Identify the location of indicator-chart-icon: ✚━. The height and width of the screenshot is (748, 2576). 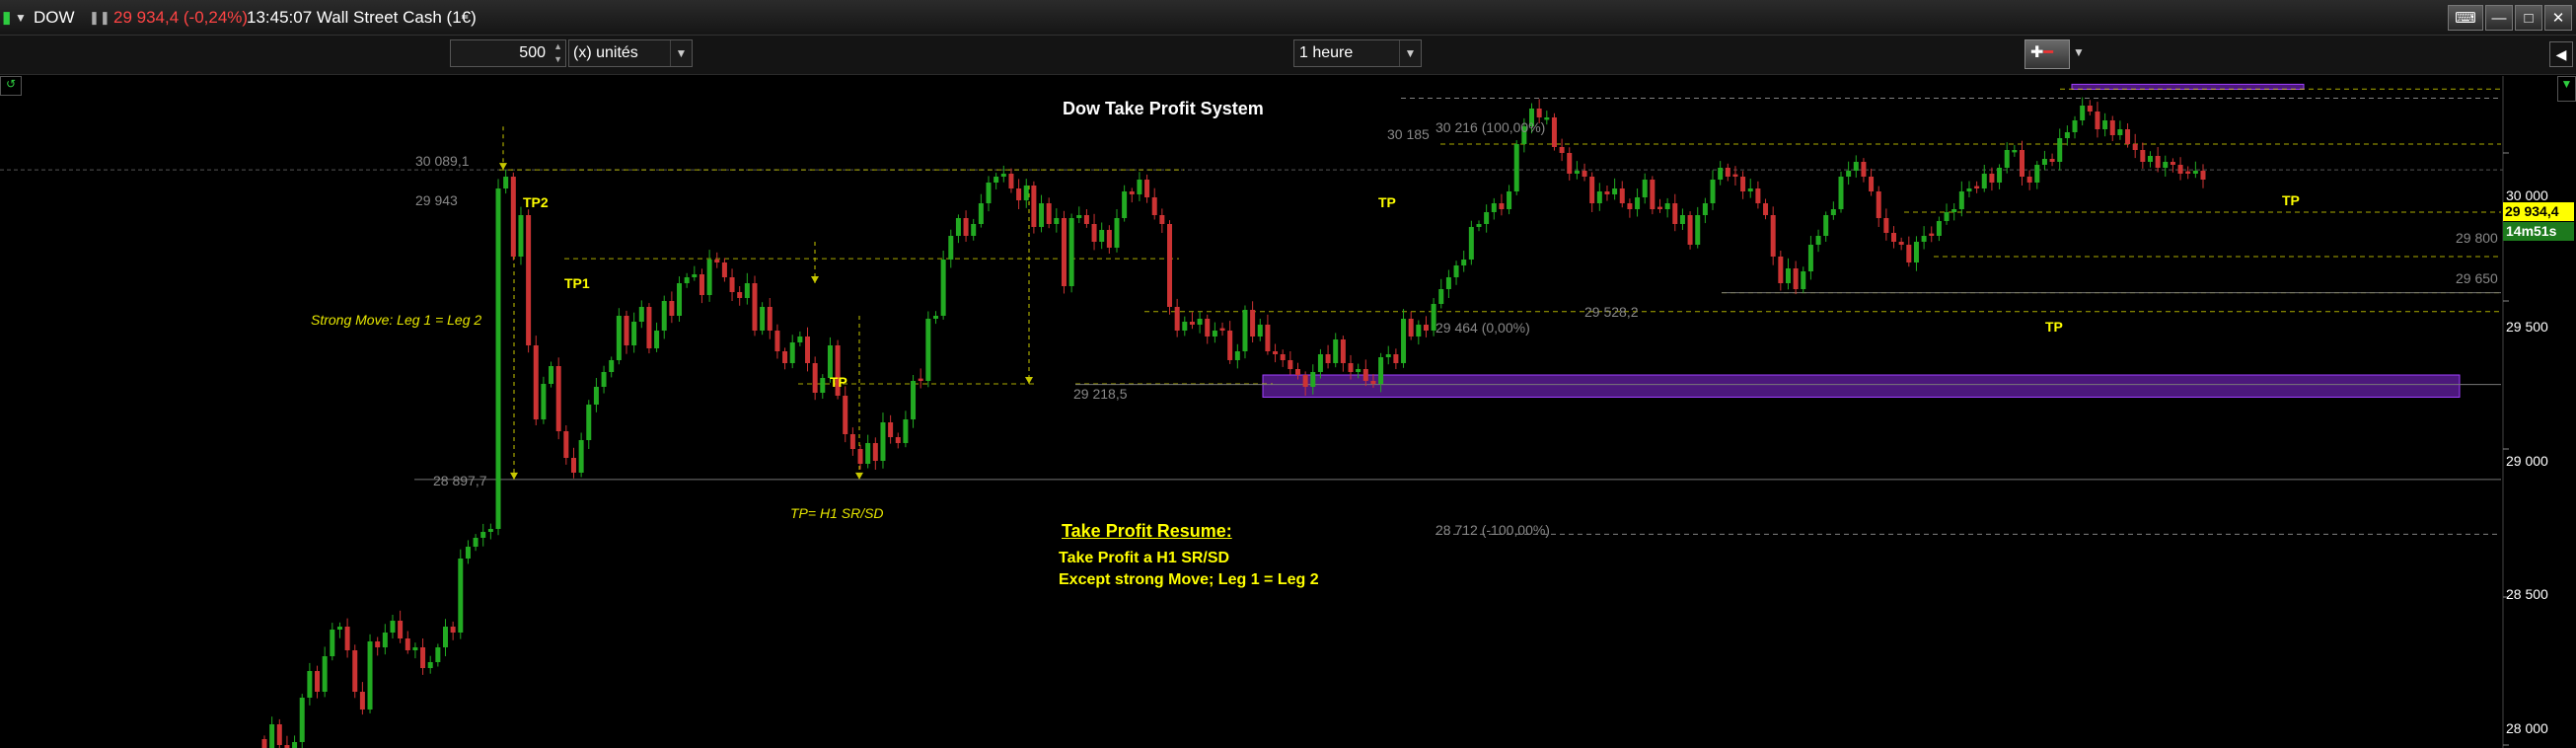
(2042, 52).